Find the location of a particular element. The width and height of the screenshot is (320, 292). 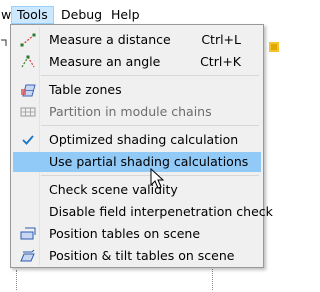

menu-bar: w Tools Debug Help is located at coordinates (140, 13).